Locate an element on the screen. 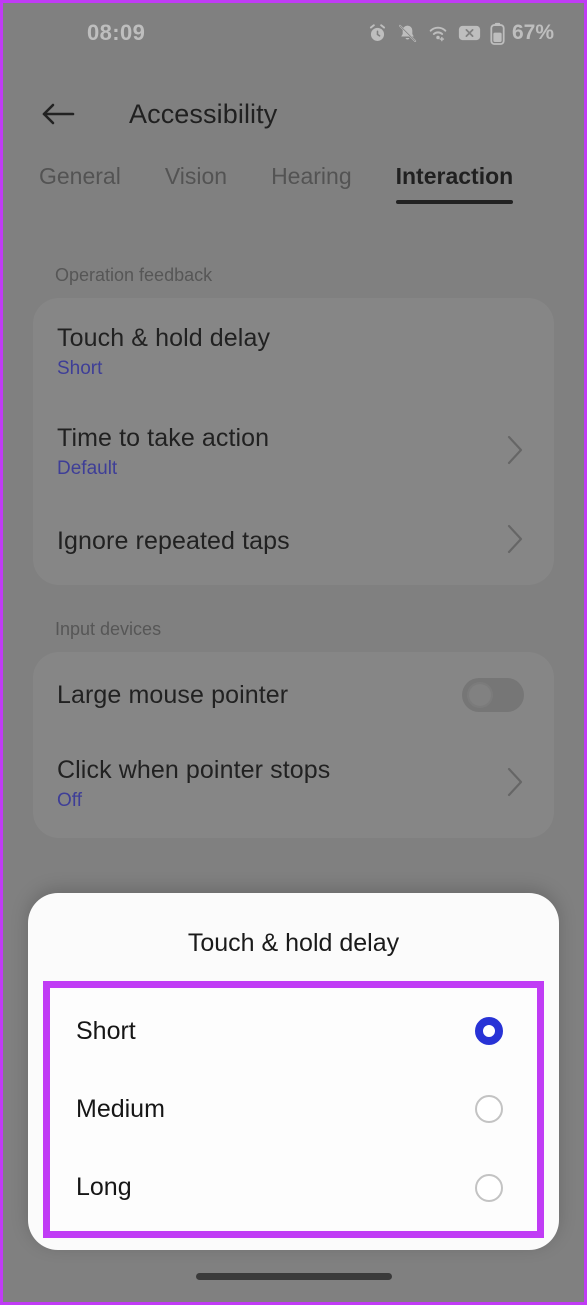 This screenshot has width=587, height=1305. radio-short is located at coordinates (489, 1031).